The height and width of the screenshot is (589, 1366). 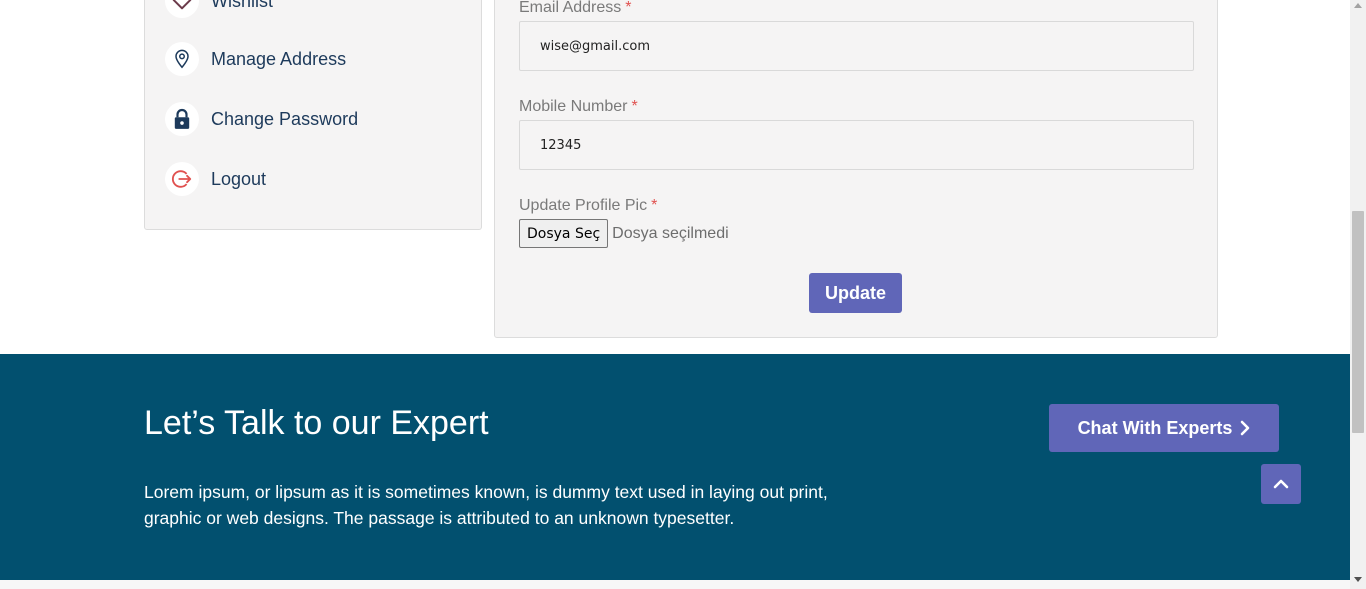 I want to click on logout-icon, so click(x=182, y=179).